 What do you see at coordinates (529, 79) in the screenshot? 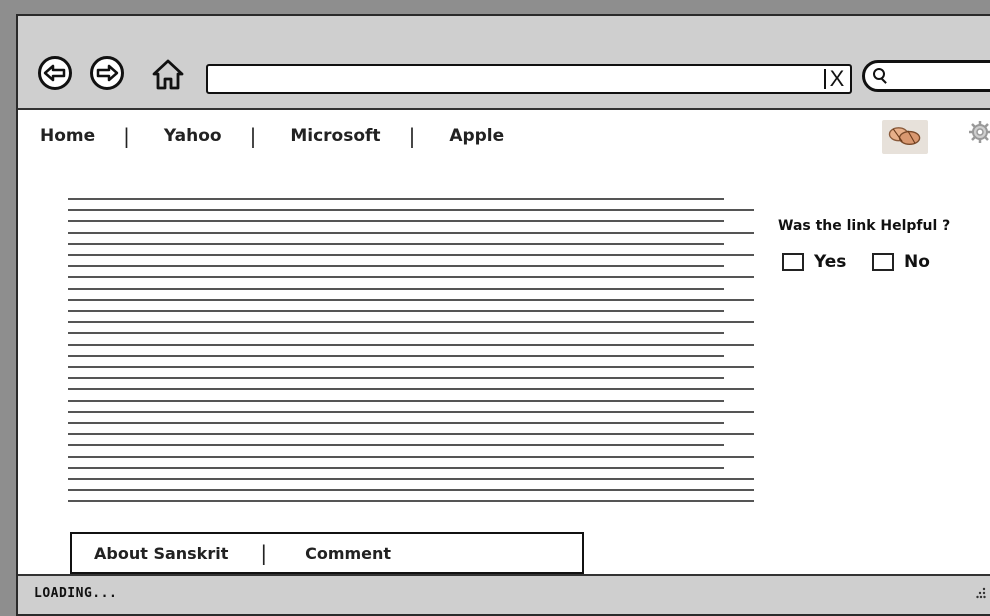
I see `url-input` at bounding box center [529, 79].